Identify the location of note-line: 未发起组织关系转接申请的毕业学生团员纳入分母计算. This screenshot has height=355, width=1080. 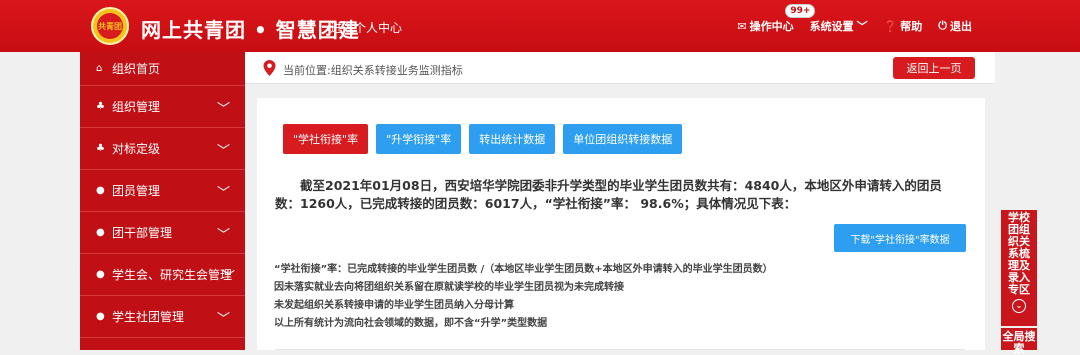
(394, 305).